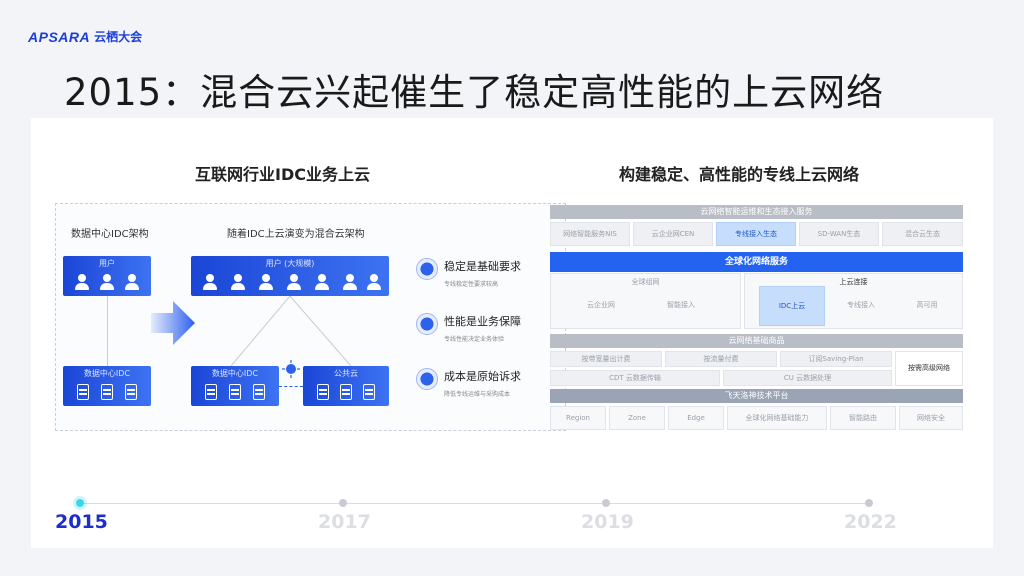 This screenshot has height=576, width=1024. What do you see at coordinates (870, 522) in the screenshot?
I see `timeline-year-2022: 2022` at bounding box center [870, 522].